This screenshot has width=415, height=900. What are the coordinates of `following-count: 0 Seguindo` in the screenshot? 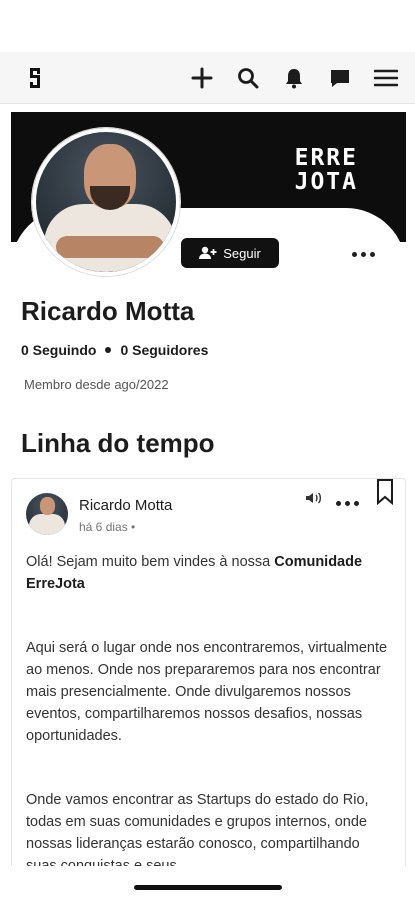 It's located at (58, 350).